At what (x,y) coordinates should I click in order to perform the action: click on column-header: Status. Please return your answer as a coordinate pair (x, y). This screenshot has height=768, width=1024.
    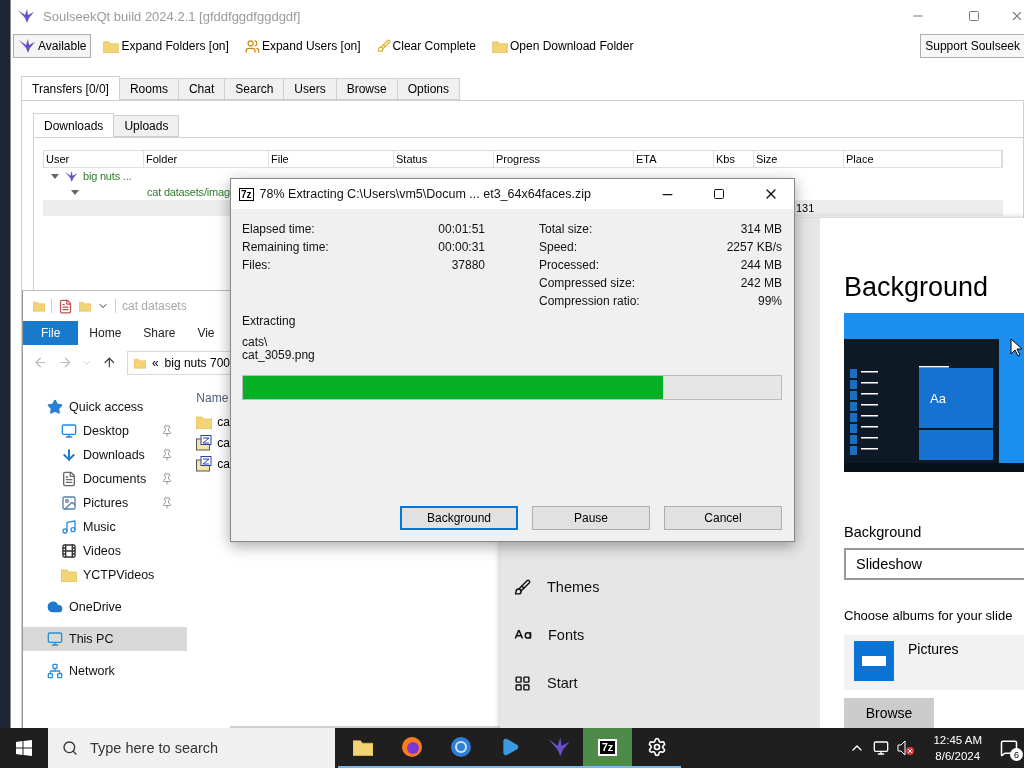
    Looking at the image, I should click on (444, 159).